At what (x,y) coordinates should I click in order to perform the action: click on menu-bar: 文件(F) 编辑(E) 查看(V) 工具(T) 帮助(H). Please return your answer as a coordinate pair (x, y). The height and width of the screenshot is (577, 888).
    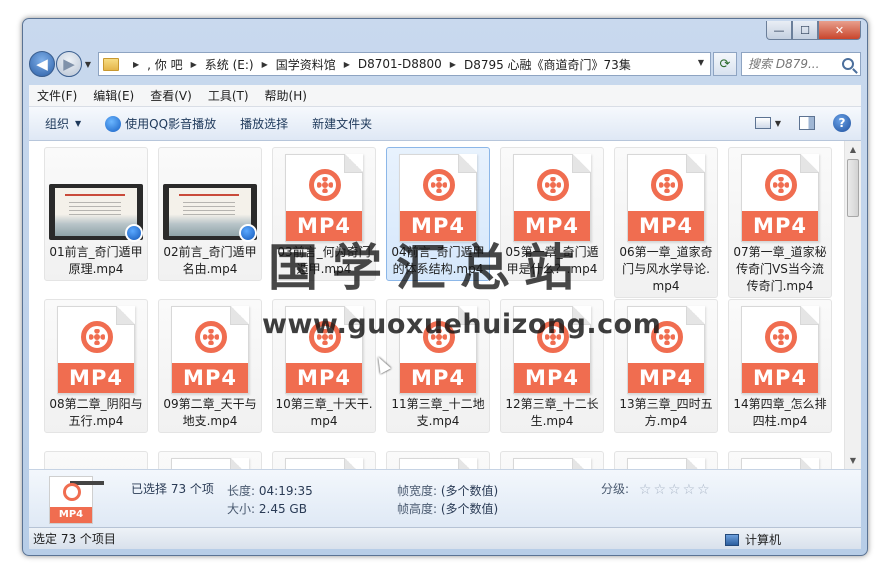
    Looking at the image, I should click on (445, 96).